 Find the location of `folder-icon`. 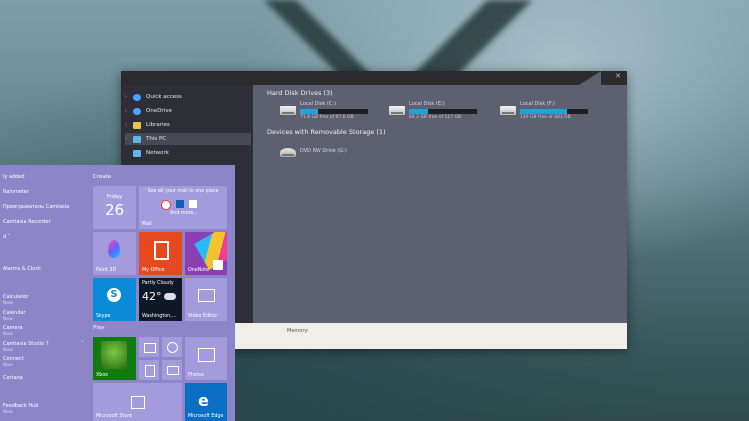

folder-icon is located at coordinates (137, 125).